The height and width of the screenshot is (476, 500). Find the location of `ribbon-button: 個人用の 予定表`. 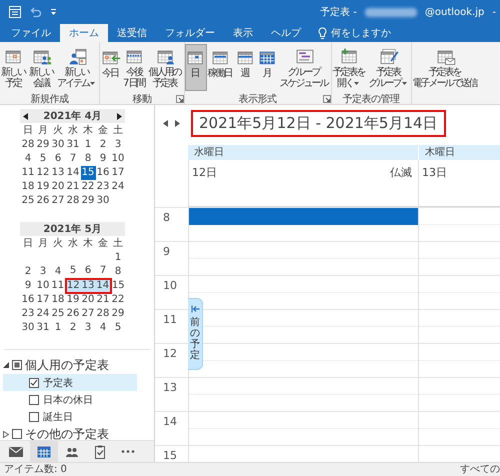

ribbon-button: 個人用の 予定表 is located at coordinates (166, 67).